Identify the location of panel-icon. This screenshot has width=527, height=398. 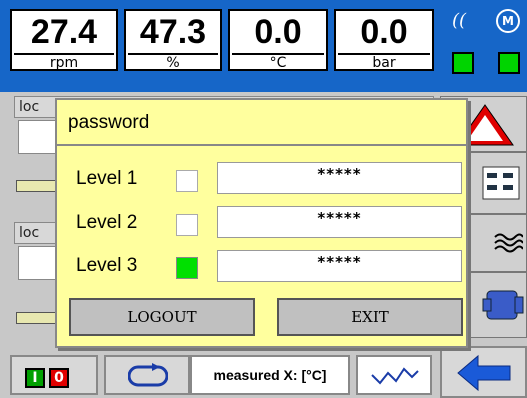
(501, 183).